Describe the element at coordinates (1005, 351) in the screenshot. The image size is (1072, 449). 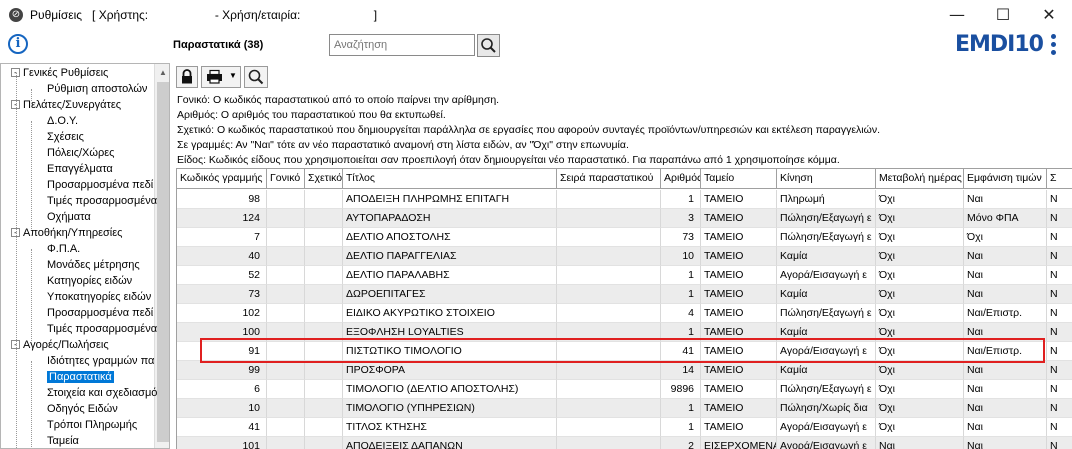
I see `table-cell: Ναι/Επιστρ.` at that location.